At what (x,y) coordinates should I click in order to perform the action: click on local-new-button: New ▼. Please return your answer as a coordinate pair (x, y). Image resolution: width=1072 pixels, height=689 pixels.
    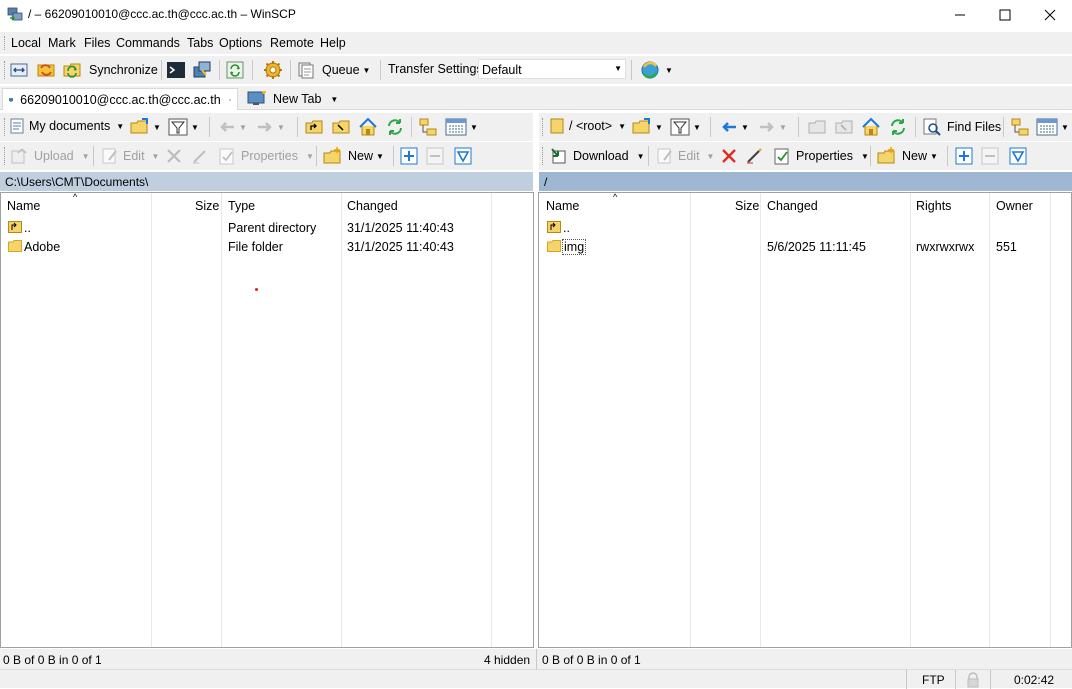
    Looking at the image, I should click on (353, 156).